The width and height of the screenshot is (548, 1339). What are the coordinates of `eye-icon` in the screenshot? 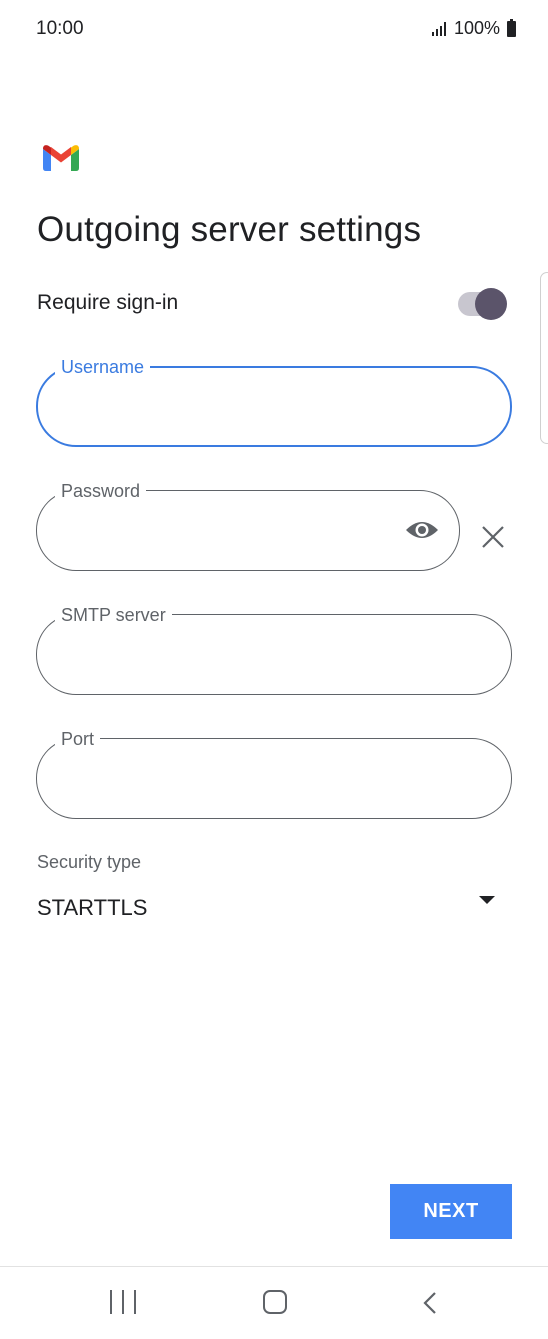 It's located at (422, 530).